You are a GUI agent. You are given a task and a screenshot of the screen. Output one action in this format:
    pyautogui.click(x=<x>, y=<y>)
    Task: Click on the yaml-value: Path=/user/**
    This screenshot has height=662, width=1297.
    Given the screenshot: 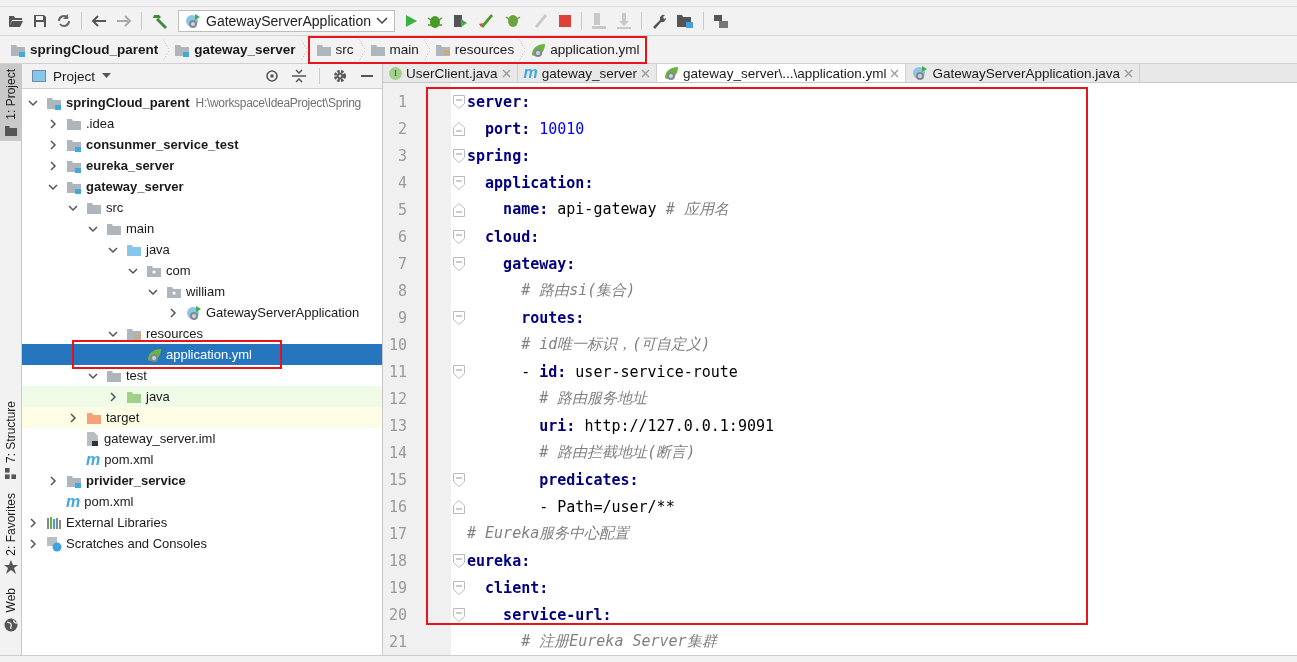 What is the action you would take?
    pyautogui.click(x=616, y=506)
    